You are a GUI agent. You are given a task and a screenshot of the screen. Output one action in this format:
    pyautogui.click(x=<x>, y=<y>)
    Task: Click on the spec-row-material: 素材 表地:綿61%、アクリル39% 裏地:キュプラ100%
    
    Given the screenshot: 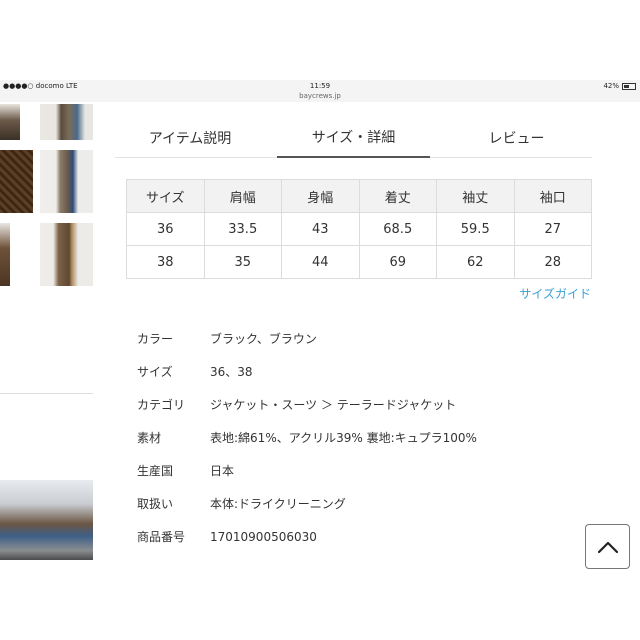 What is the action you would take?
    pyautogui.click(x=357, y=437)
    